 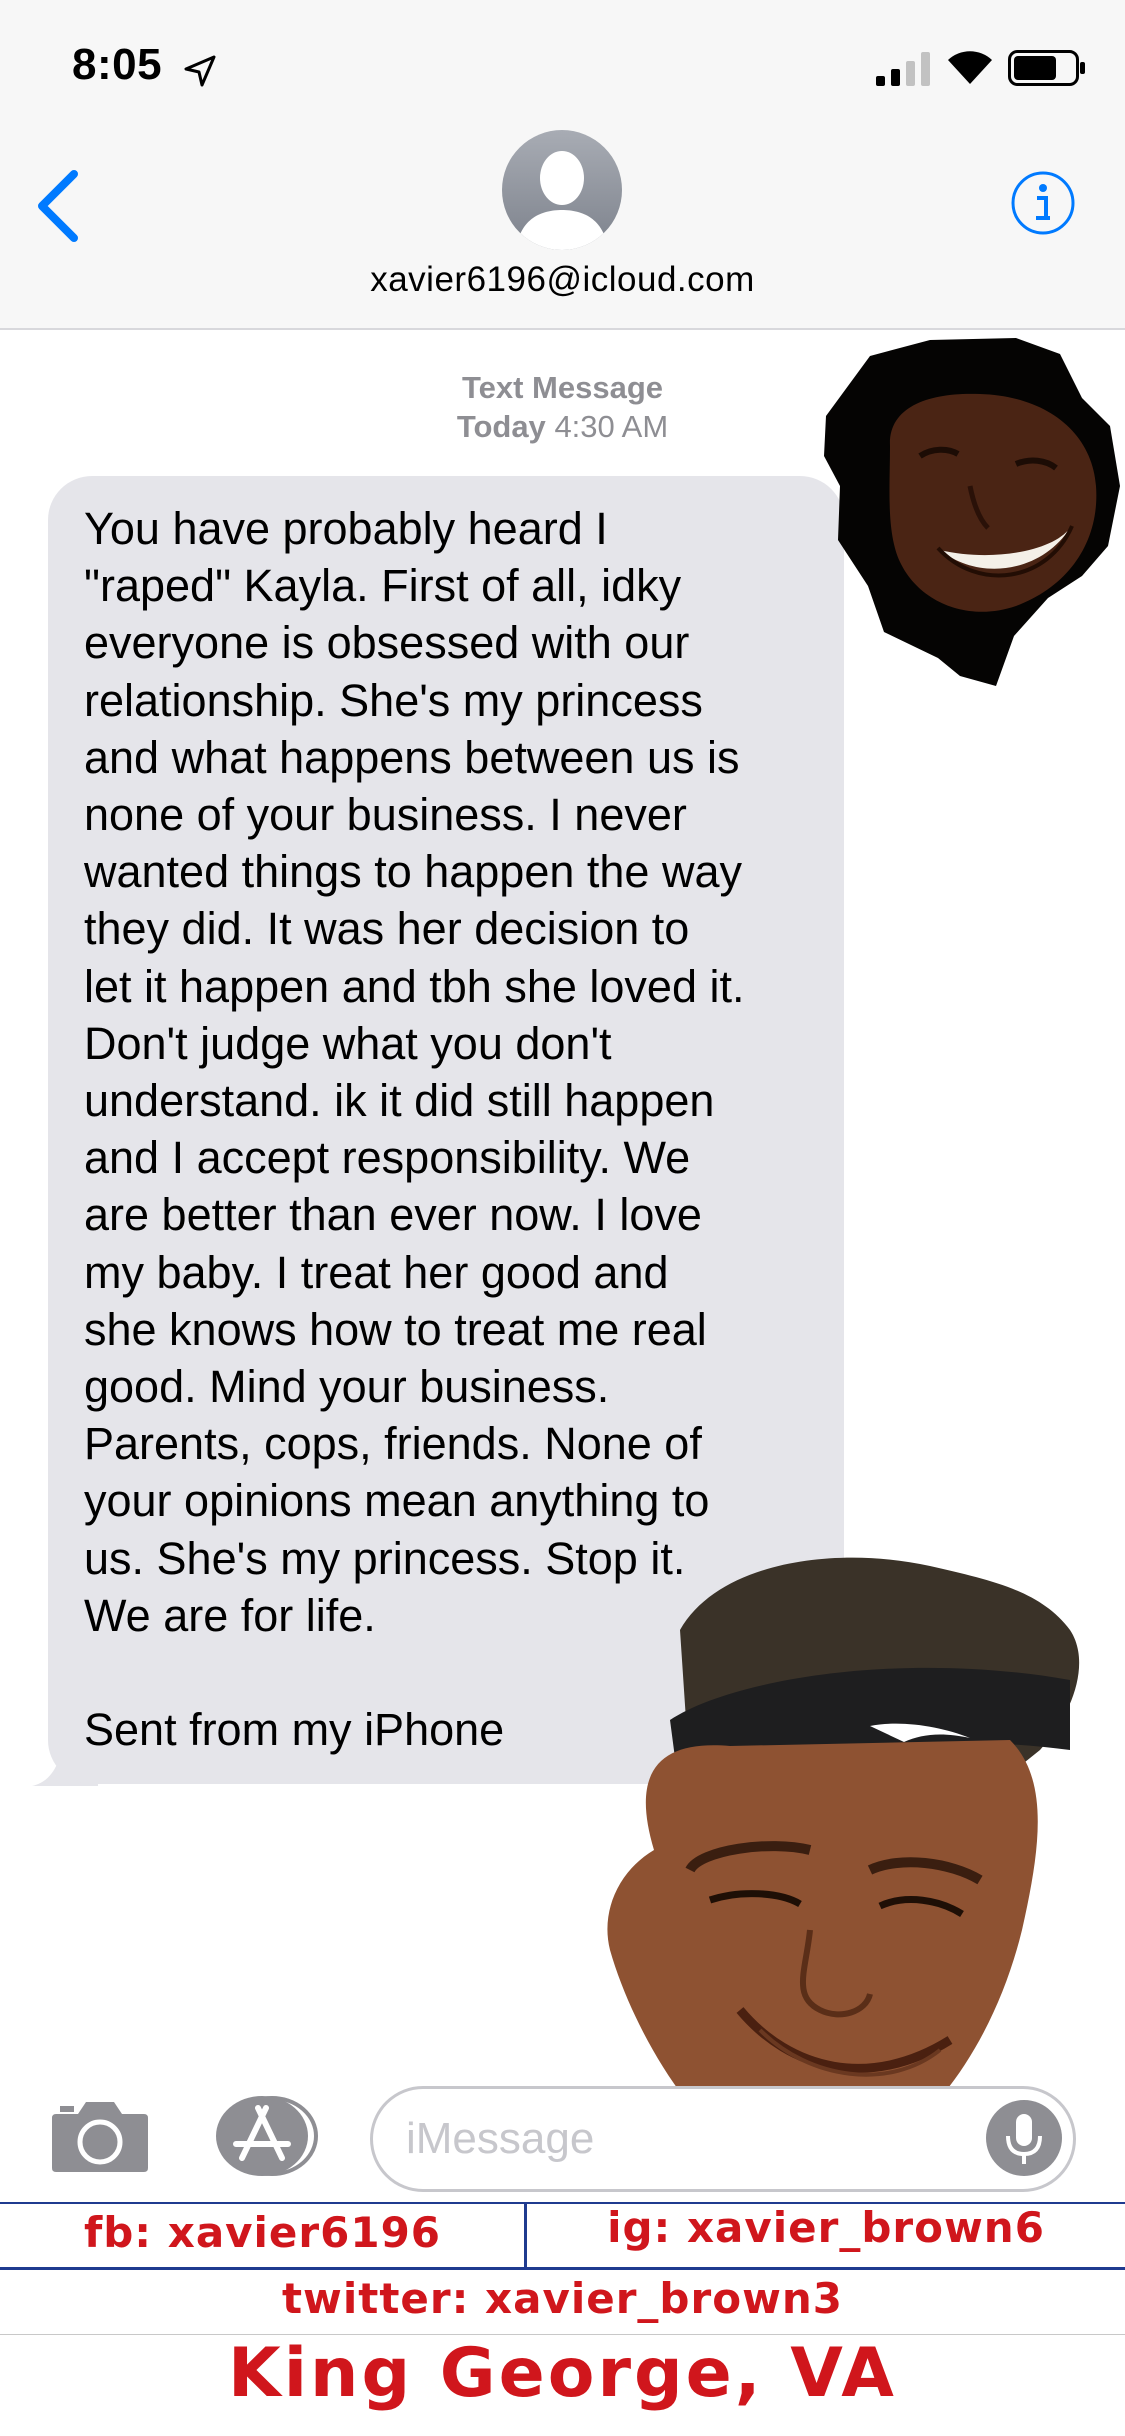 I want to click on location-arrow-icon, so click(x=200, y=71).